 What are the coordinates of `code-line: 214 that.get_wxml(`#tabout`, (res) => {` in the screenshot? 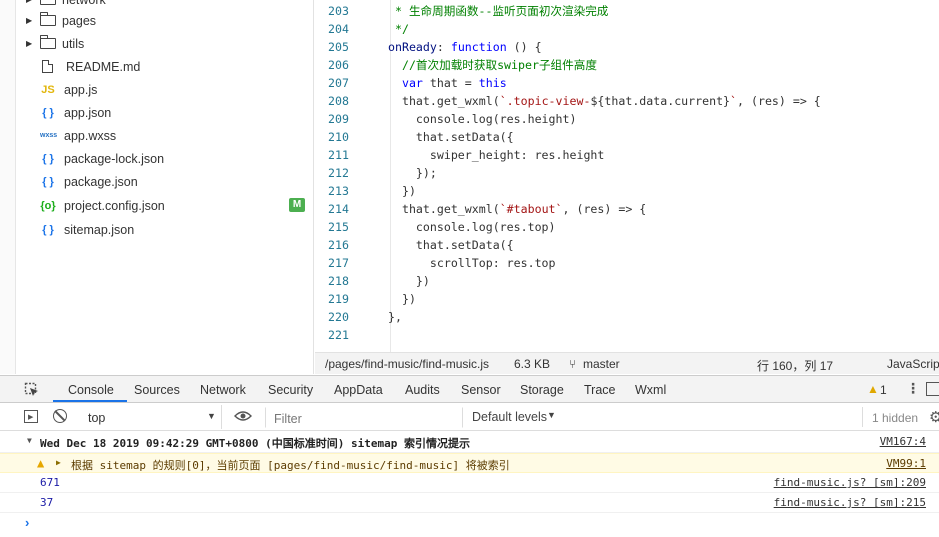 It's located at (627, 209).